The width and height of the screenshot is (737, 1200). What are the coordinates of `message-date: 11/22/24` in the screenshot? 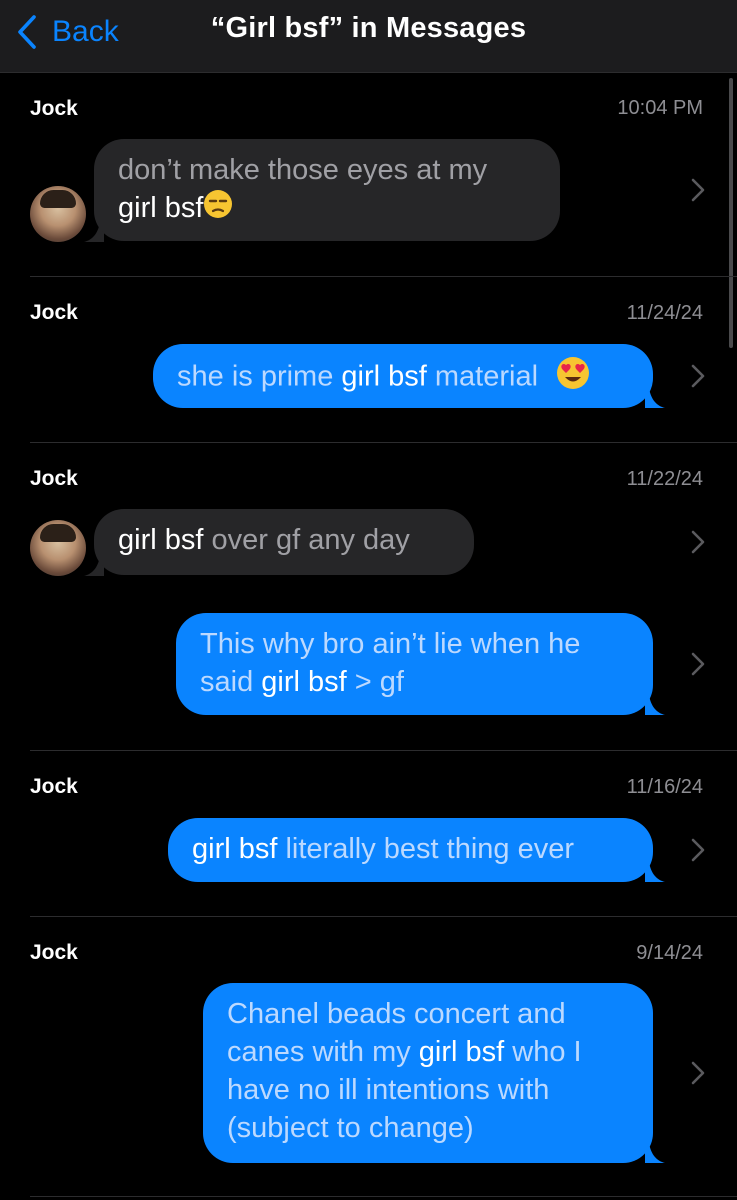 It's located at (664, 479).